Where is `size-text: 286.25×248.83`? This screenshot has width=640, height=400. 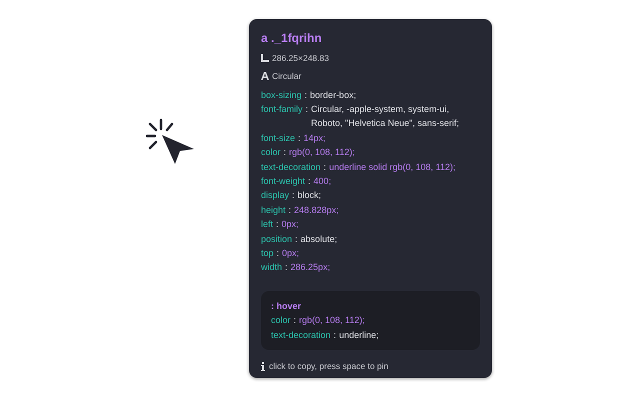
size-text: 286.25×248.83 is located at coordinates (300, 58).